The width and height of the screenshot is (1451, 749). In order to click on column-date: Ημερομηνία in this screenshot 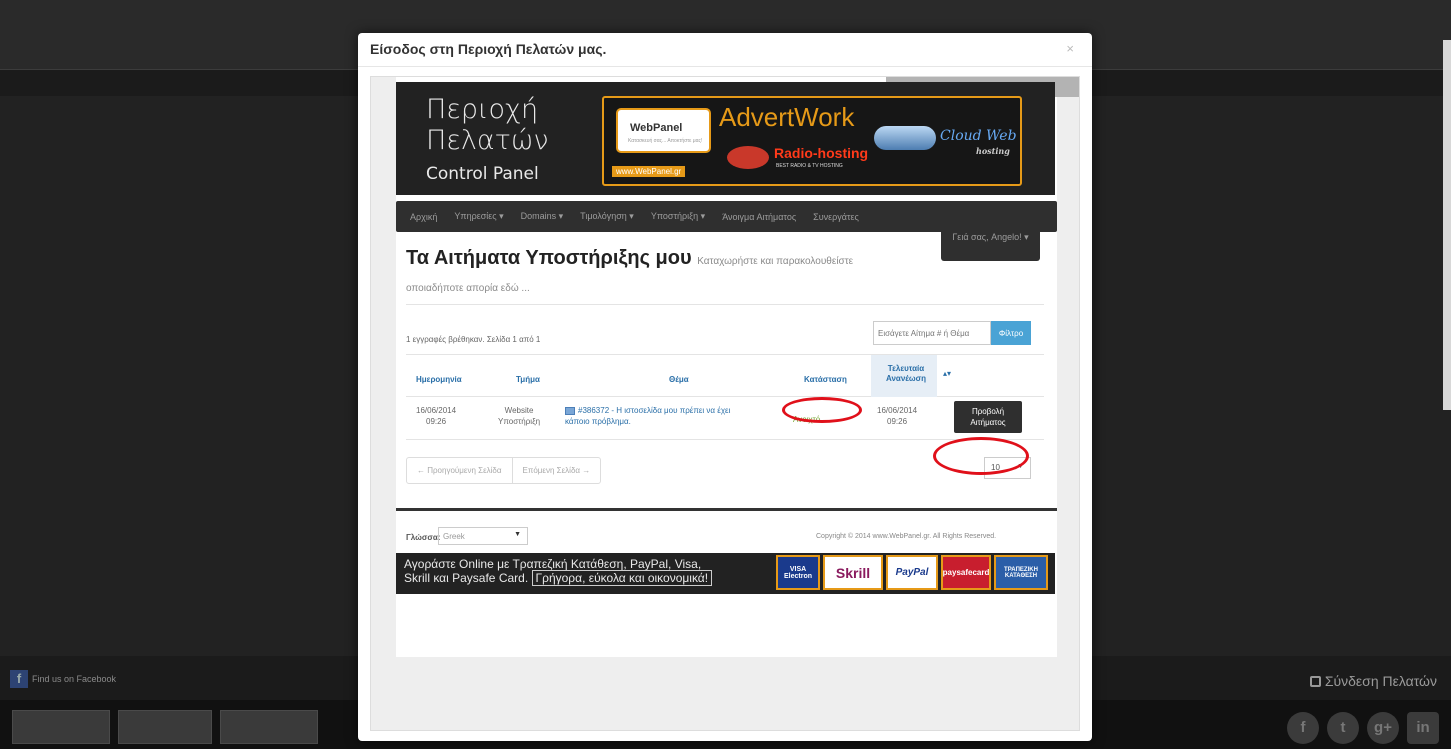, I will do `click(439, 379)`.